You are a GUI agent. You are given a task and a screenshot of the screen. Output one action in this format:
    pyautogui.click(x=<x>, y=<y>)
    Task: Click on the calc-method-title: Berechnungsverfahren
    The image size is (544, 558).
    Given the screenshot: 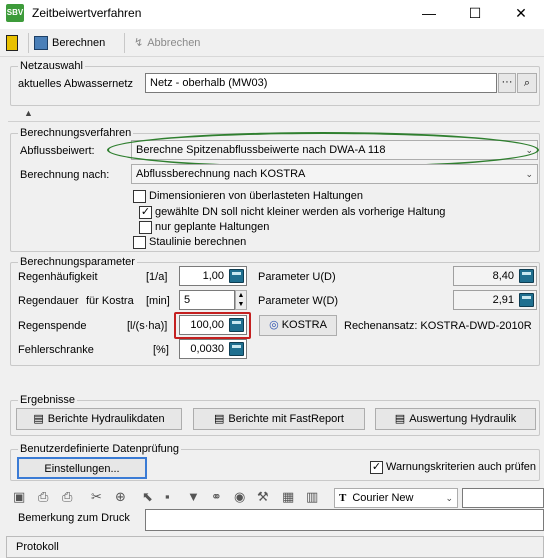 What is the action you would take?
    pyautogui.click(x=76, y=133)
    